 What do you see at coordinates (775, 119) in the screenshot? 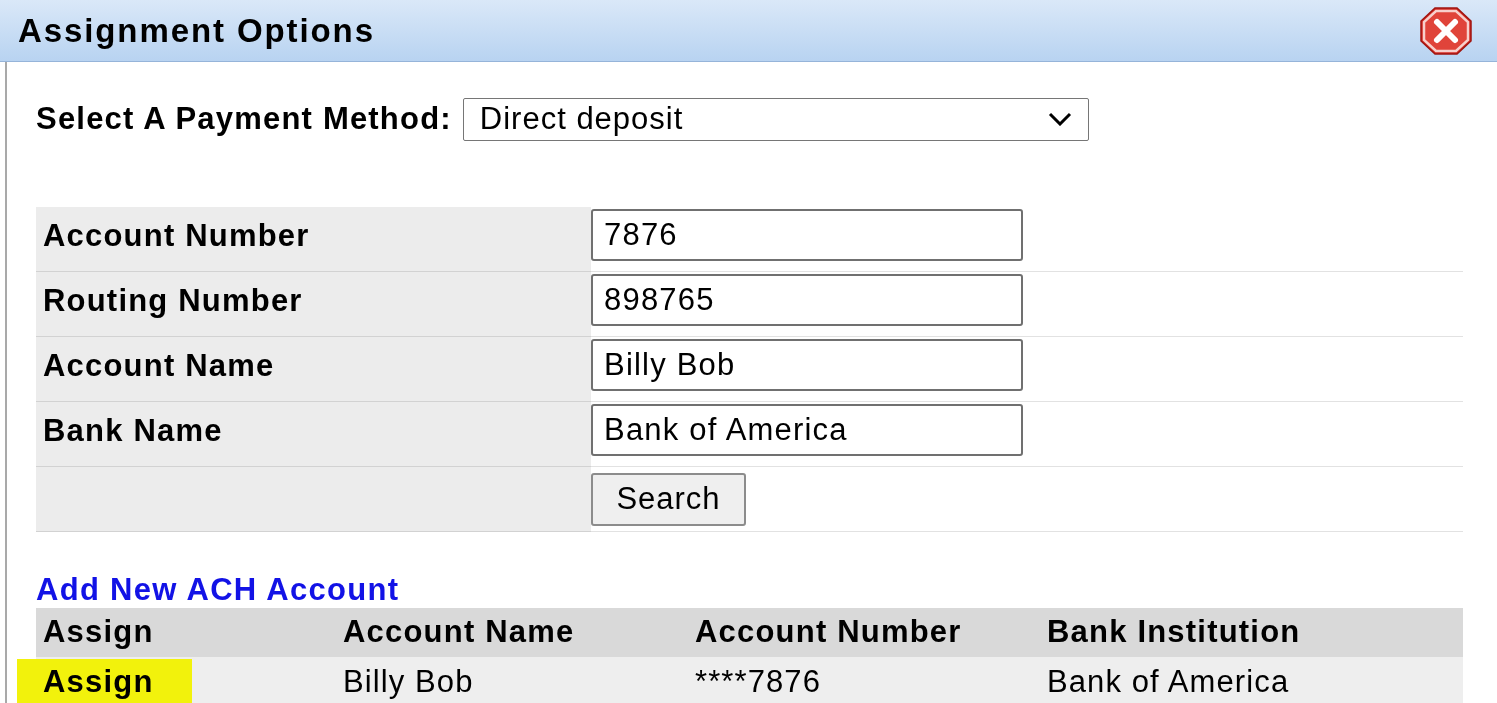
I see `payment-method-select: Direct deposit` at bounding box center [775, 119].